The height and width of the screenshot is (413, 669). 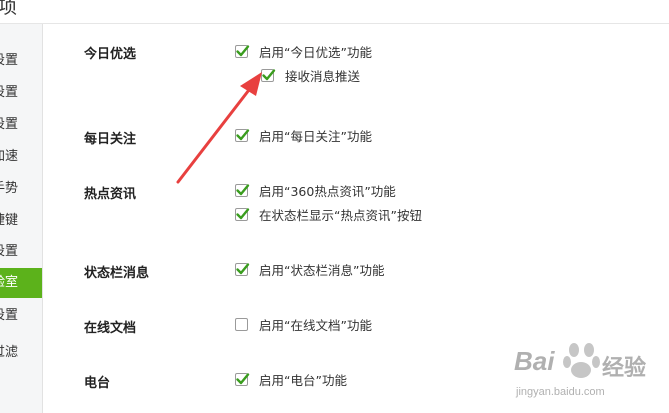 I want to click on watermark: Bai 经验 jingyan.baidu.com, so click(x=587, y=373).